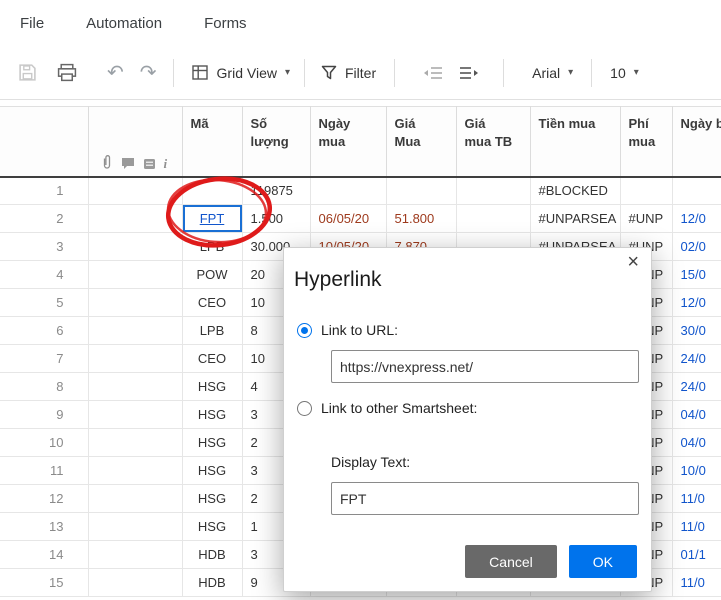 The height and width of the screenshot is (600, 721). What do you see at coordinates (115, 73) in the screenshot?
I see `undo-button: ↶` at bounding box center [115, 73].